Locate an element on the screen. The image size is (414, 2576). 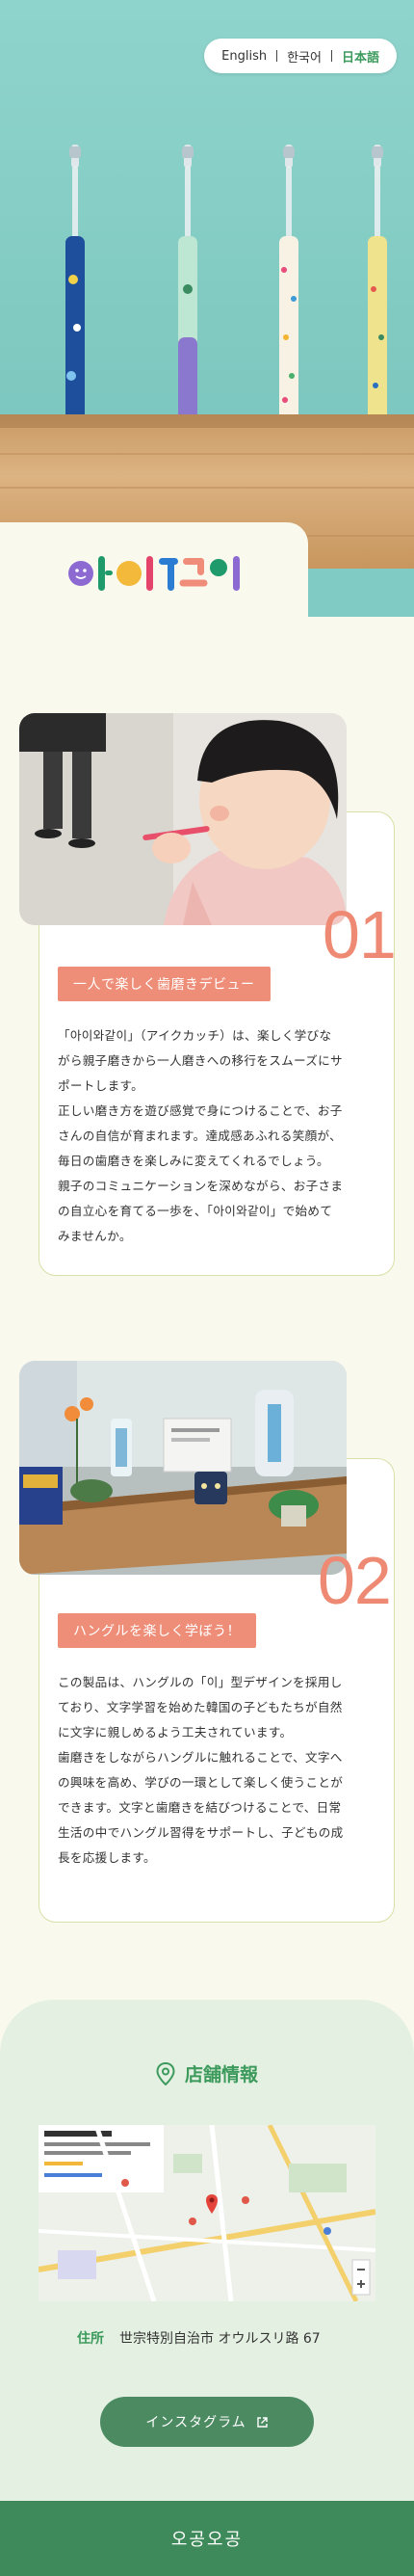
footer: 오공오공 is located at coordinates (207, 2538).